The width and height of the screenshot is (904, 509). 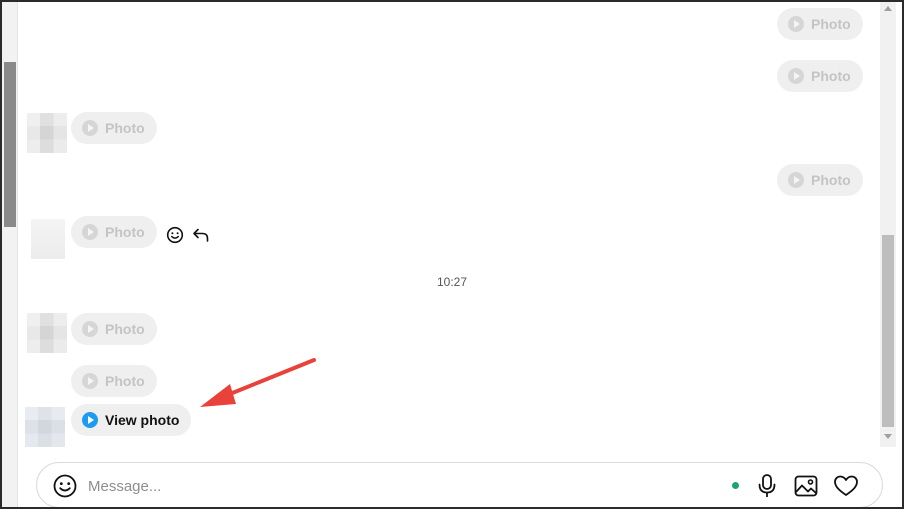 What do you see at coordinates (201, 235) in the screenshot?
I see `reply-icon` at bounding box center [201, 235].